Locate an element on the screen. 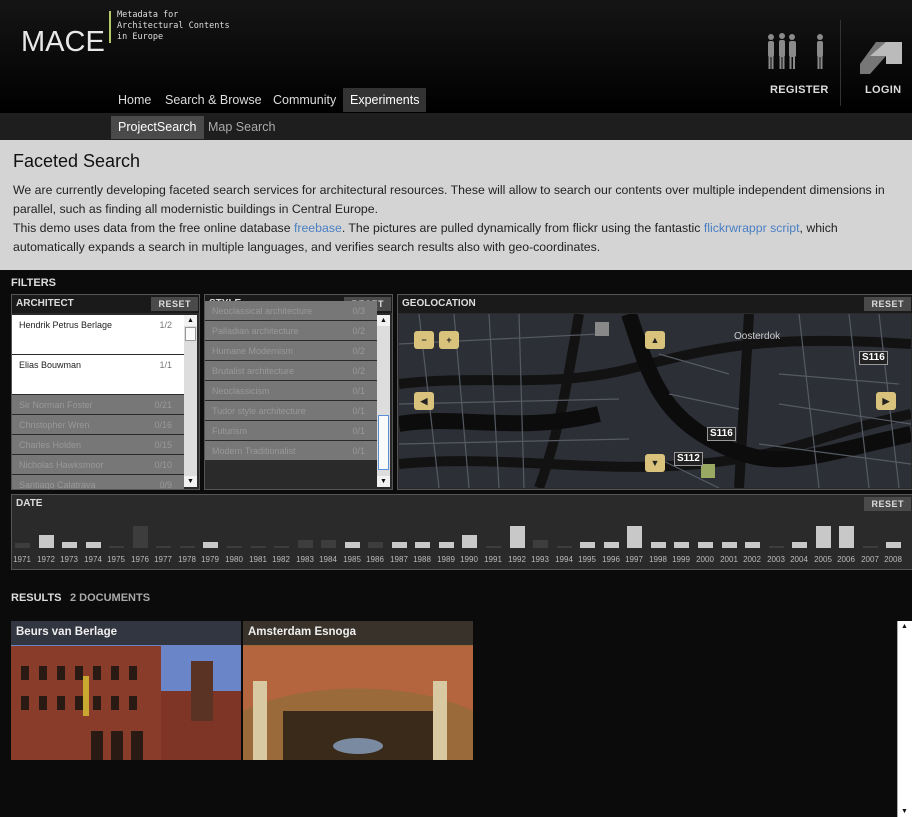 The height and width of the screenshot is (817, 912). date-reset-button: RESET is located at coordinates (887, 504).